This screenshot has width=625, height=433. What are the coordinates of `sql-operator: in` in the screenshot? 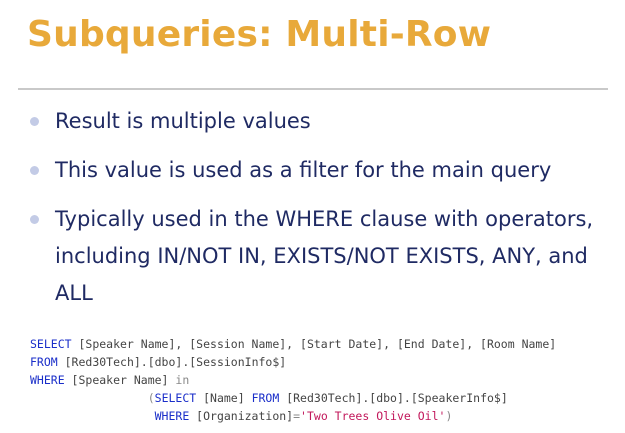 It's located at (182, 380).